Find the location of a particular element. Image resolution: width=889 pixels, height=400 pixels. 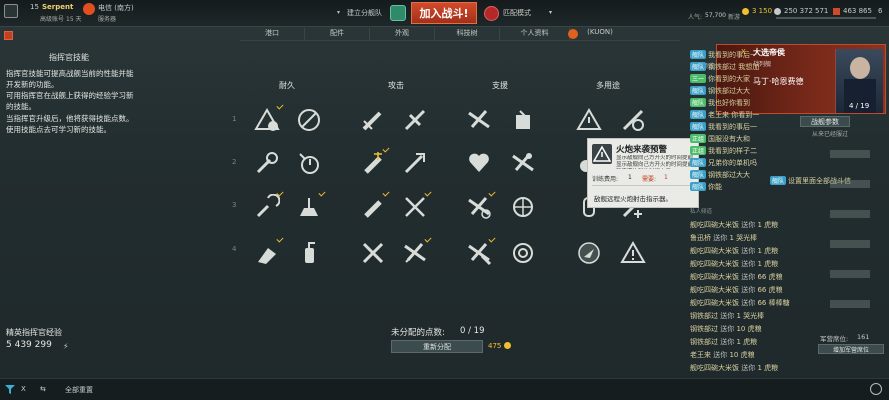

skill-demolition-expert-icon is located at coordinates (415, 163).